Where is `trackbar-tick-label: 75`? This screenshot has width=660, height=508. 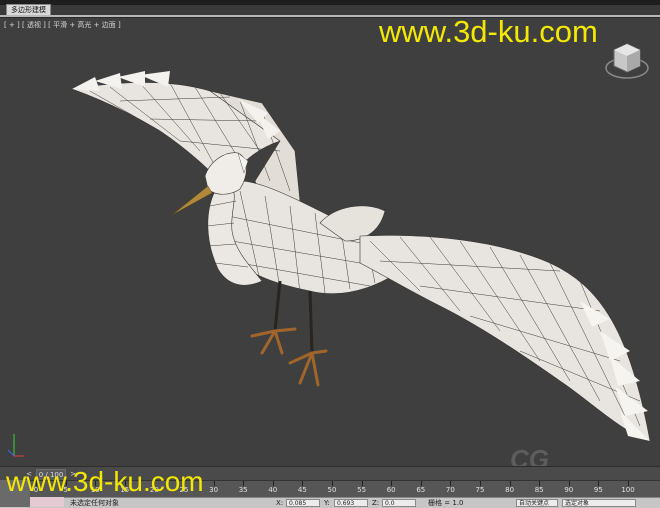 trackbar-tick-label: 75 is located at coordinates (480, 490).